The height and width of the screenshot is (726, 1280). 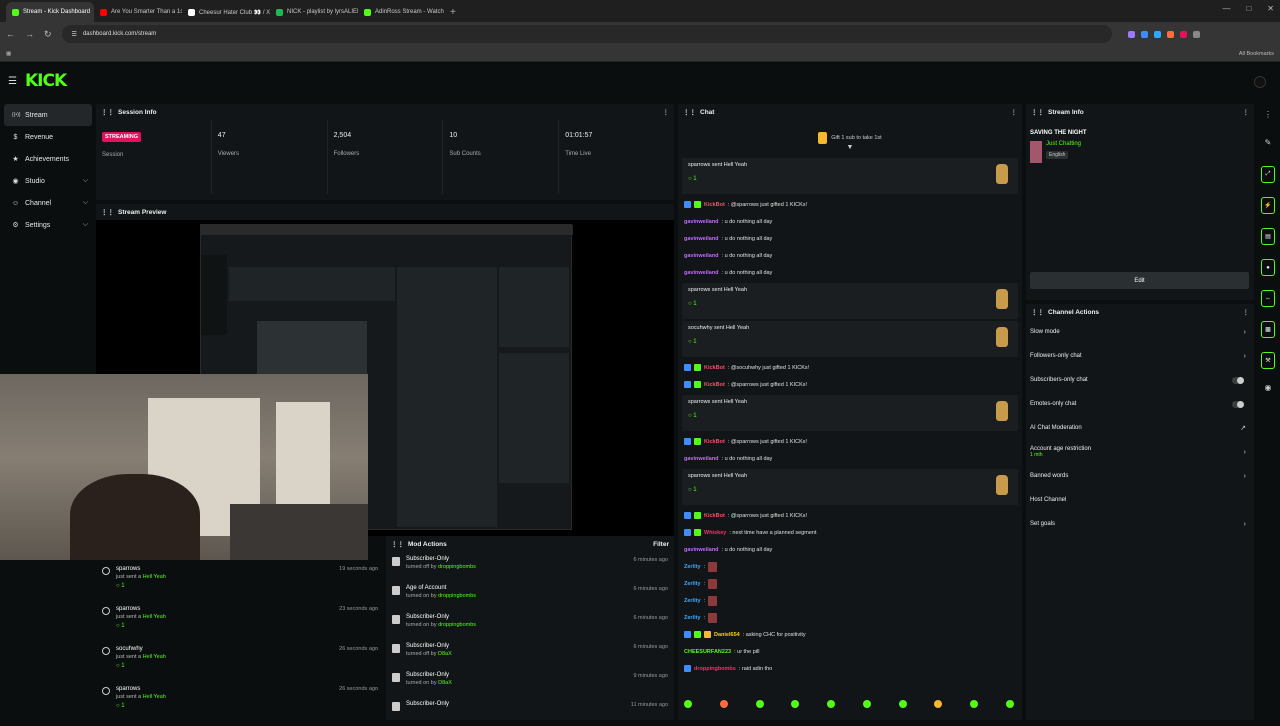 I want to click on browser-tab: NICK - playlist by lyrsALIEN✕, so click(x=314, y=12).